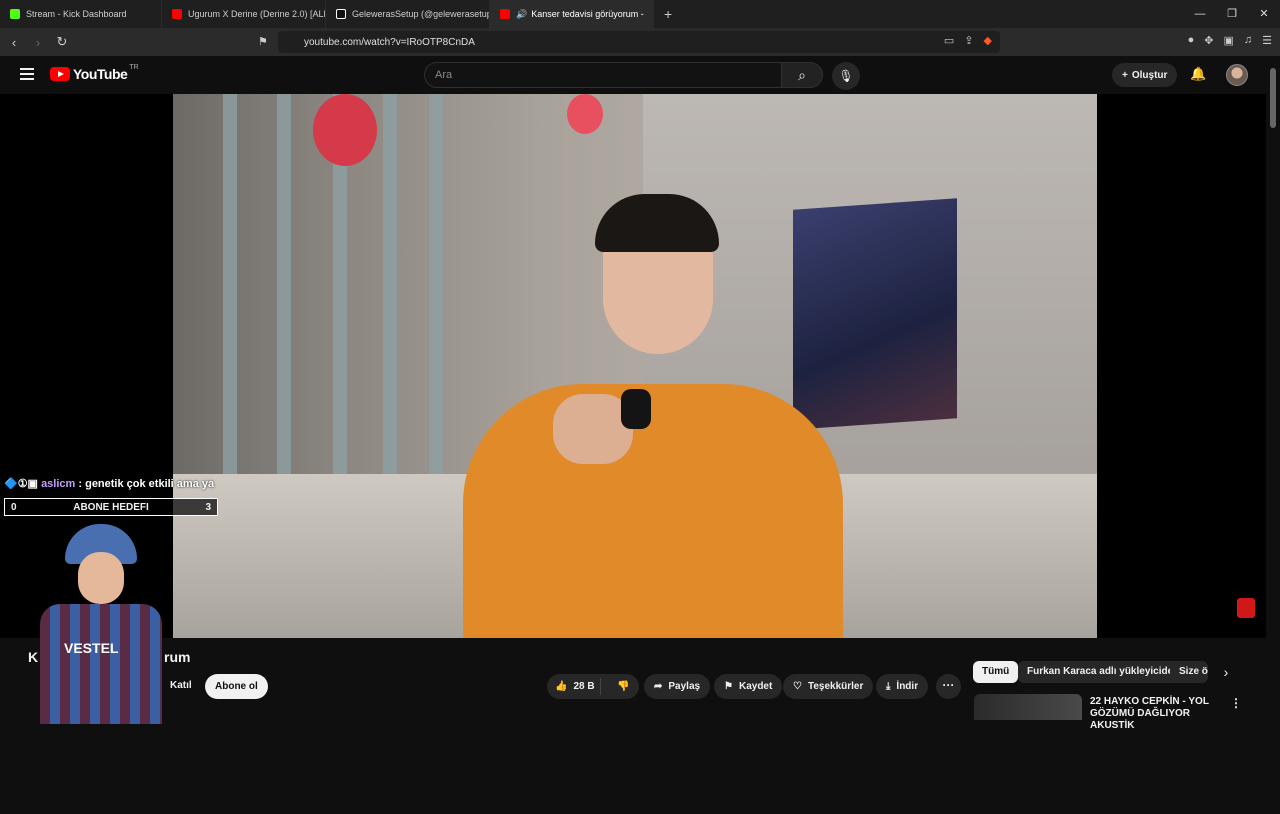  What do you see at coordinates (345, 130) in the screenshot?
I see `video-scene-balloon` at bounding box center [345, 130].